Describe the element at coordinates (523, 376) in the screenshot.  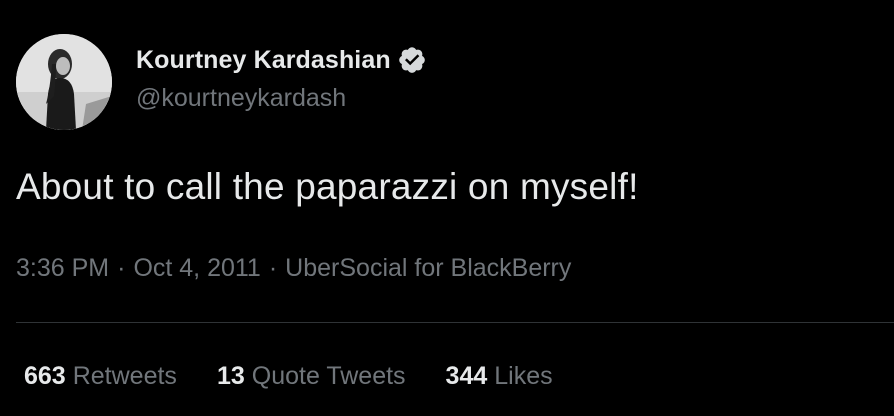
I see `likes-label: Likes` at that location.